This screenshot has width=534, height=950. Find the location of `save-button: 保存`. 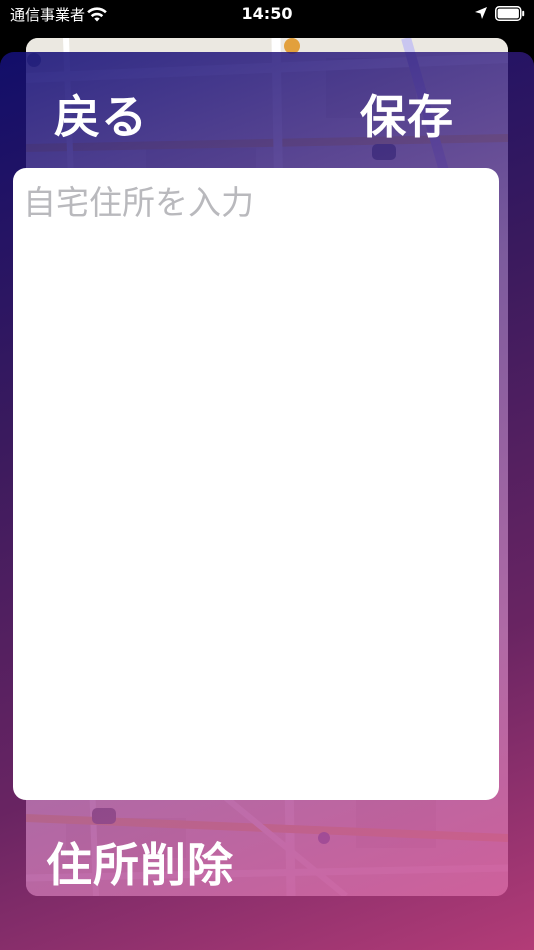

save-button: 保存 is located at coordinates (407, 117).